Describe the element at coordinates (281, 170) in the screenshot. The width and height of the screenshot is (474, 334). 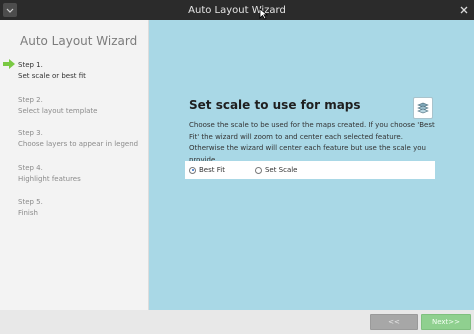
I see `radio-label: Set Scale` at that location.